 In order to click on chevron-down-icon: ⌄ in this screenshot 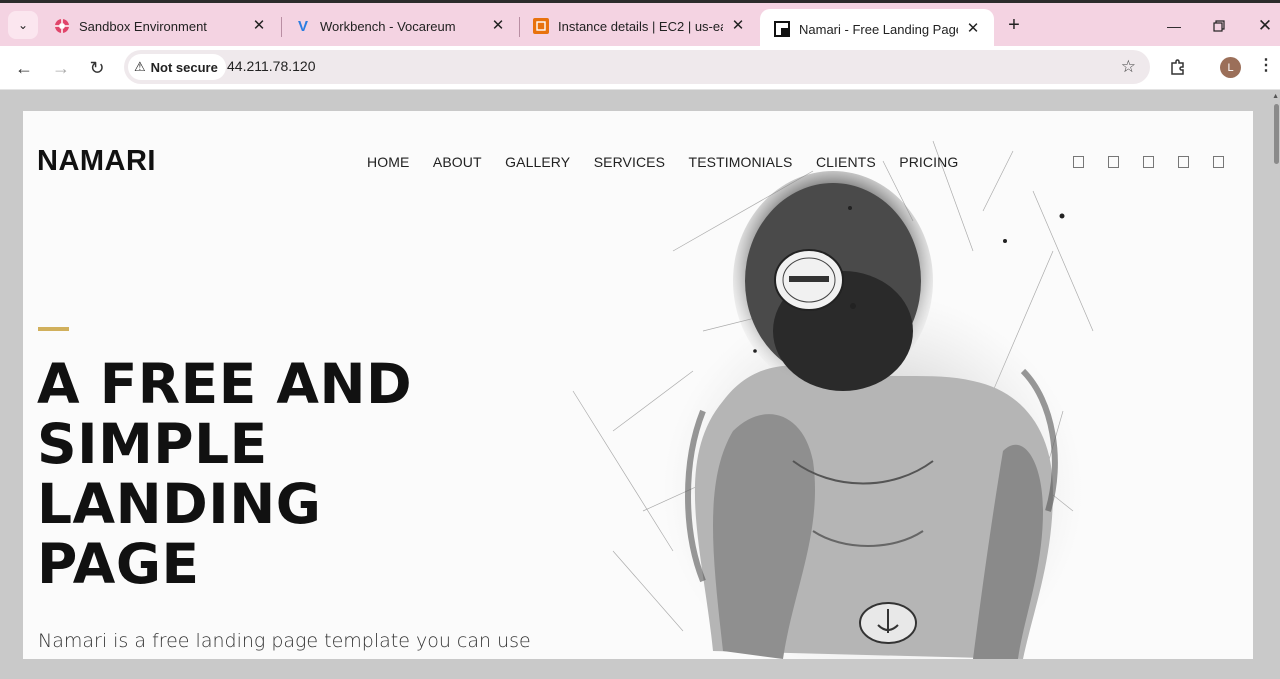, I will do `click(23, 25)`.